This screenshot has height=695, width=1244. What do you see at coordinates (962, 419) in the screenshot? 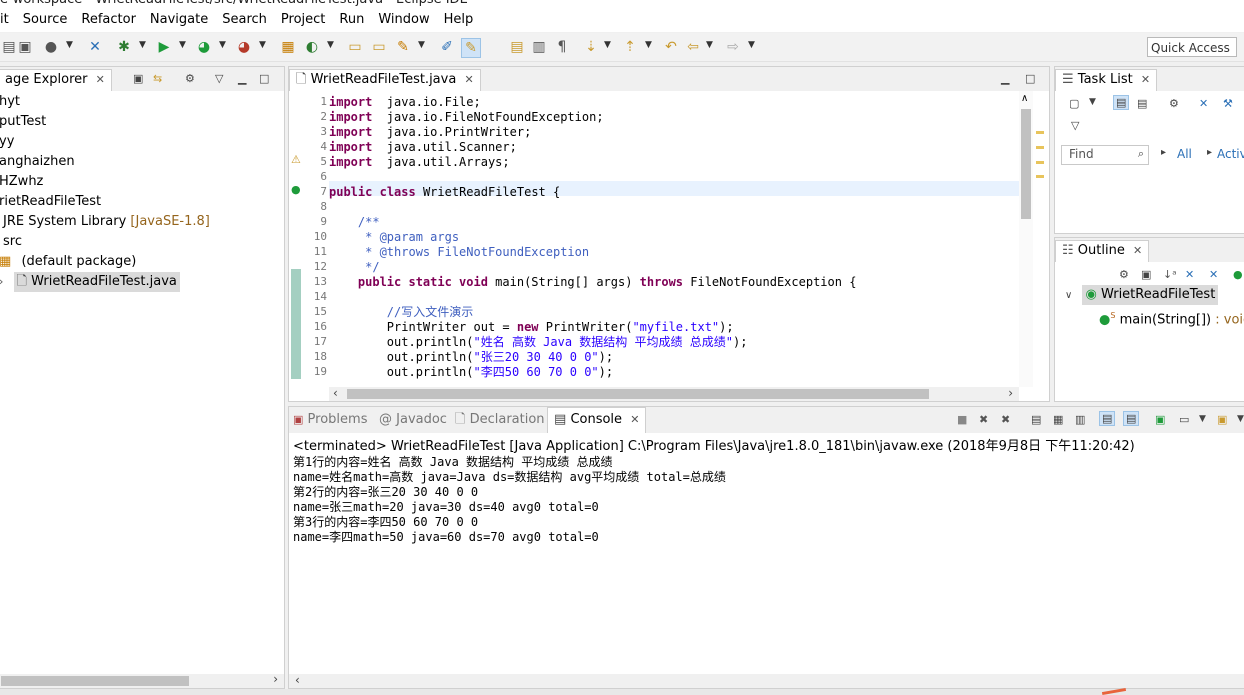
I see `terminate-icon: ■` at bounding box center [962, 419].